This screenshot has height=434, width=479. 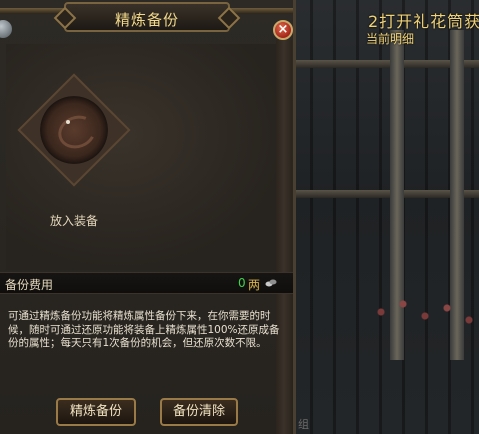 I want to click on close-icon: ×, so click(x=283, y=29).